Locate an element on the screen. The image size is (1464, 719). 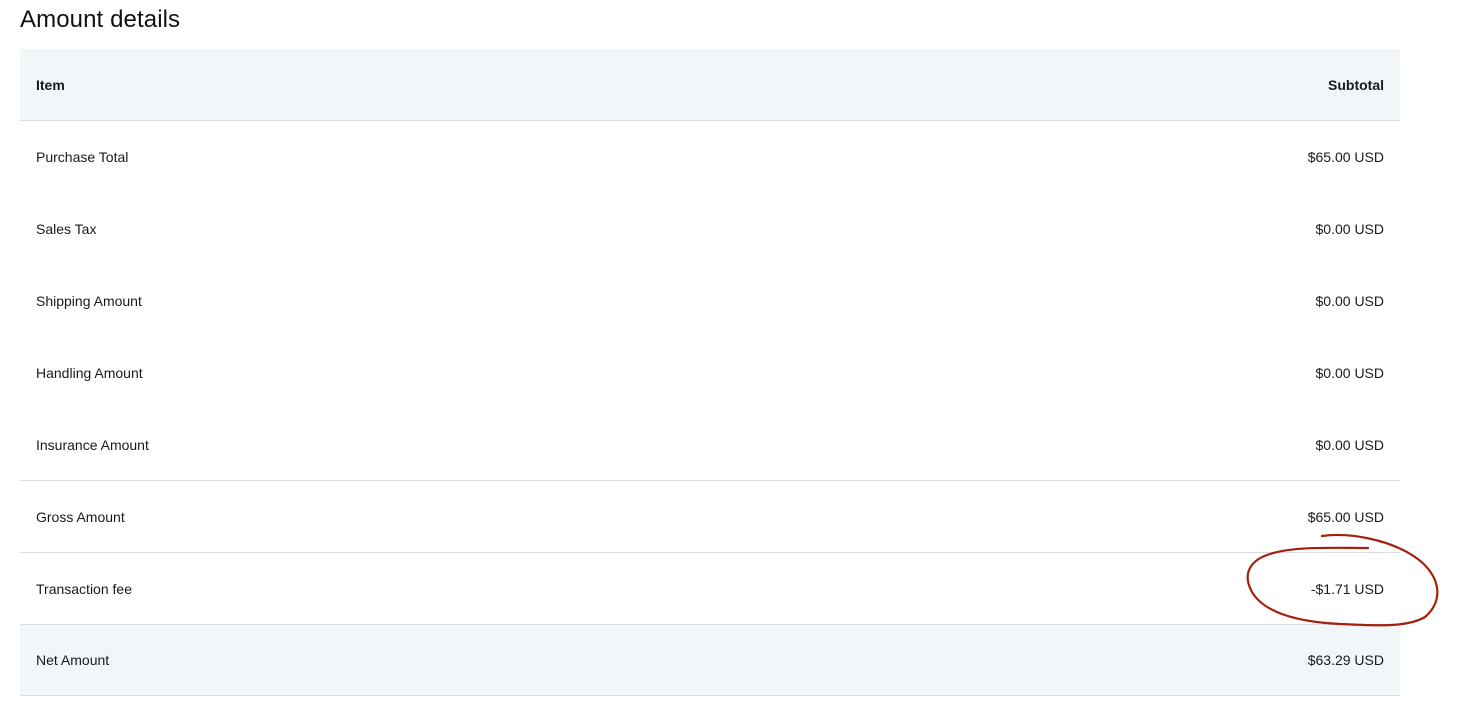
row-label: Sales Tax is located at coordinates (66, 229).